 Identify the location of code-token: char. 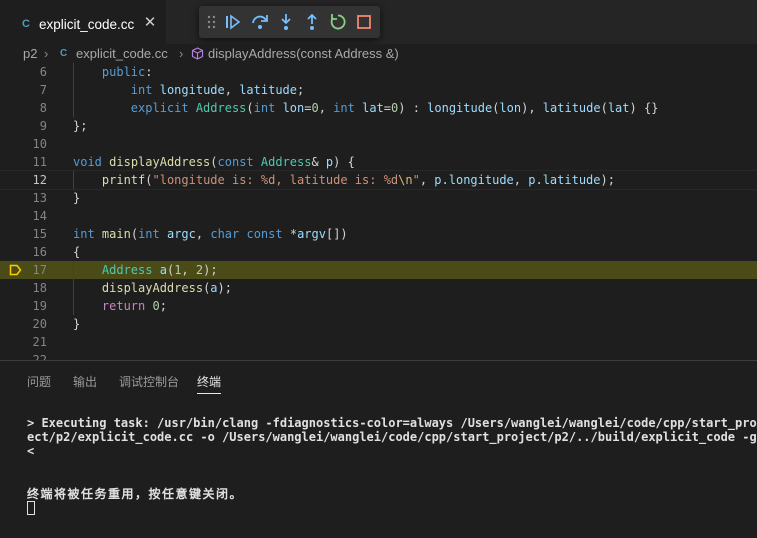
(225, 234).